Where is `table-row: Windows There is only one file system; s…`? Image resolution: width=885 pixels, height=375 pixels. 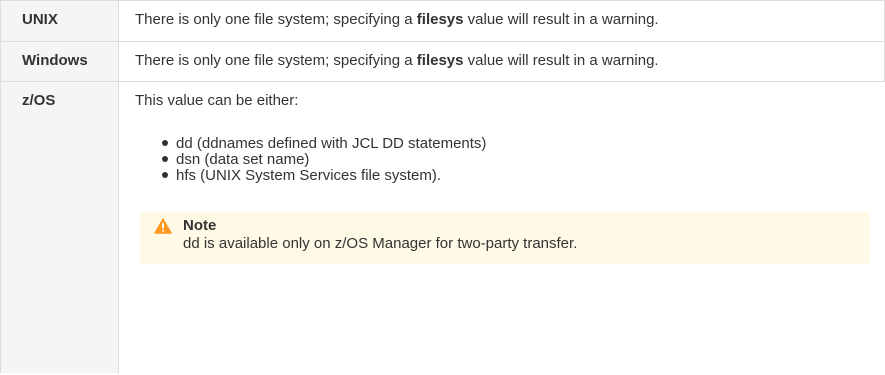
table-row: Windows There is only one file system; s… is located at coordinates (442, 61).